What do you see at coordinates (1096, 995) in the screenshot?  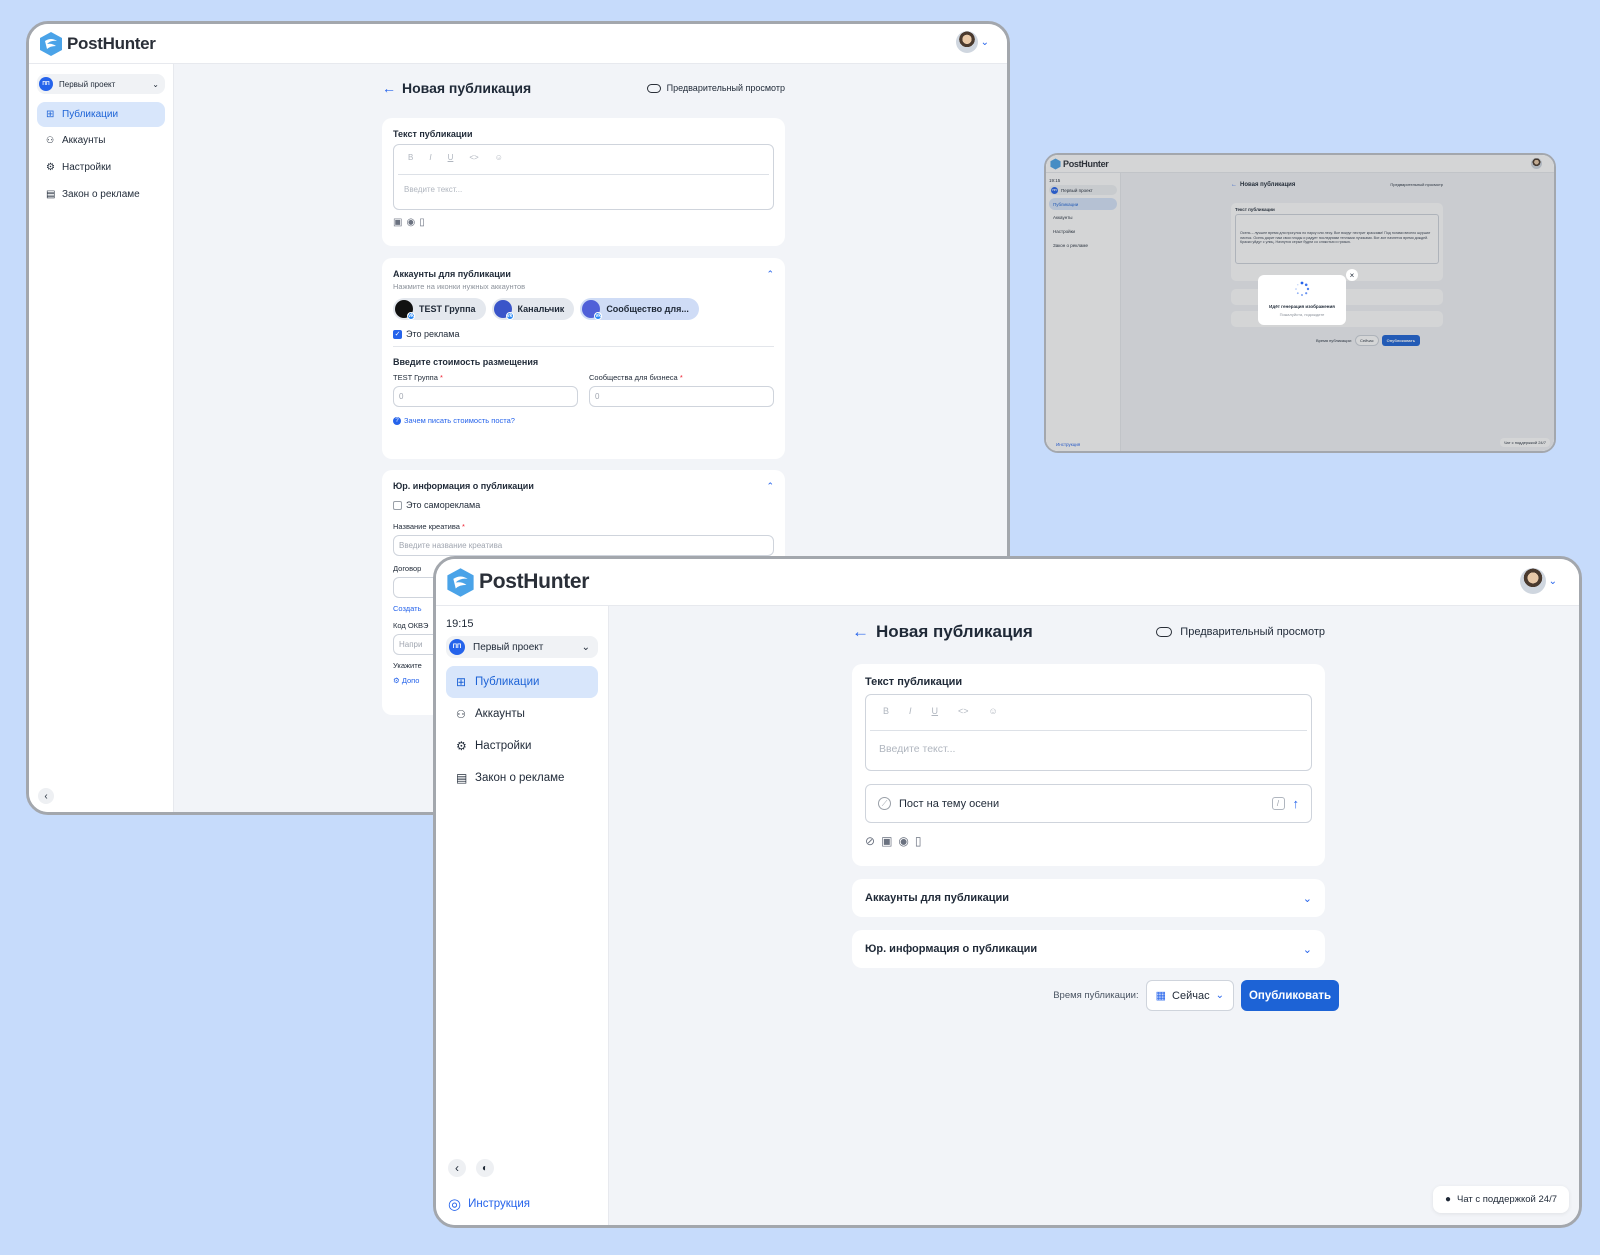 I see `publish-time-label: Время публикации:` at bounding box center [1096, 995].